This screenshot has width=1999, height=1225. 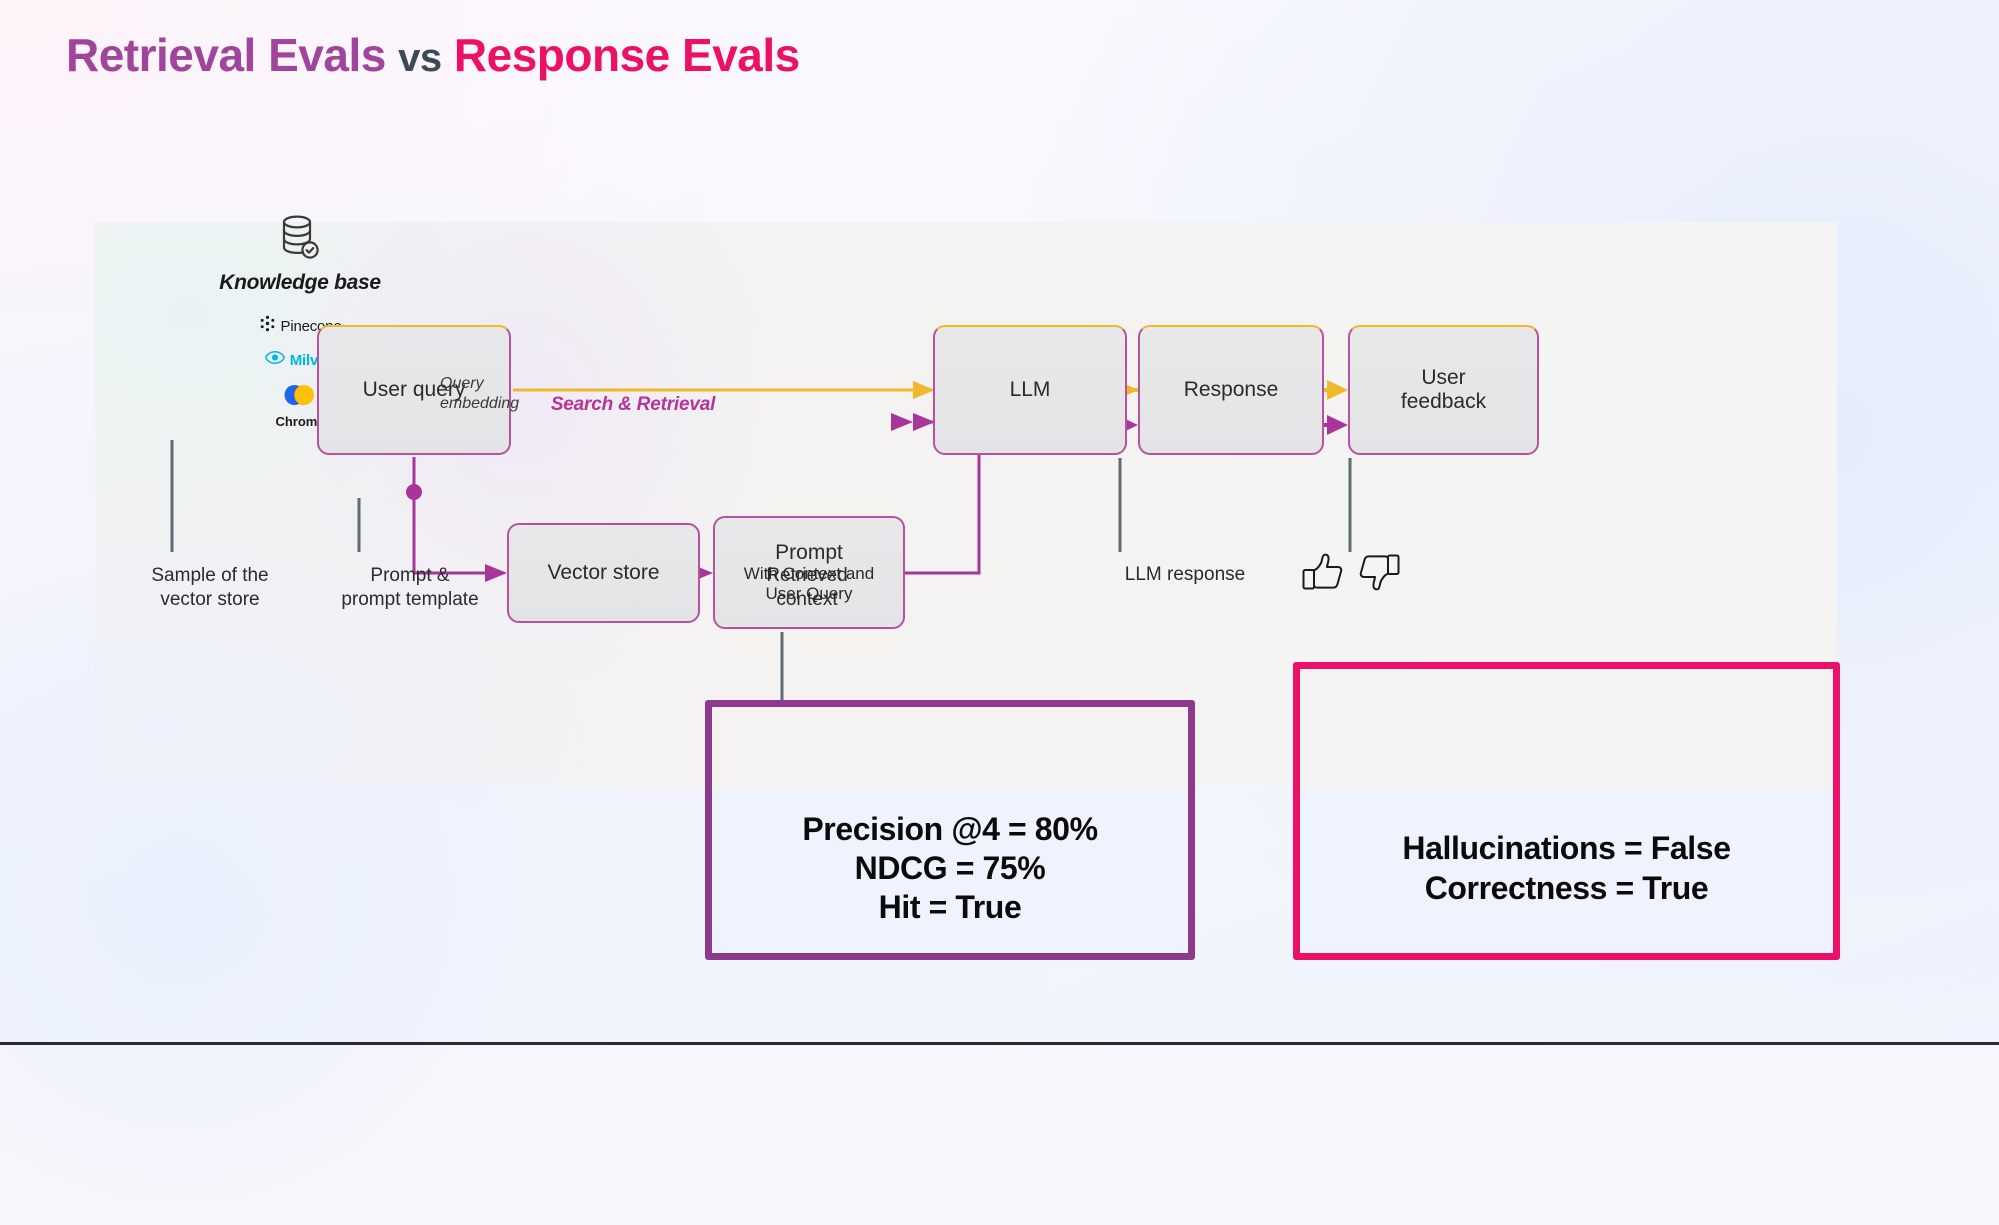 I want to click on metric-correctness: Correctness = True, so click(x=1566, y=887).